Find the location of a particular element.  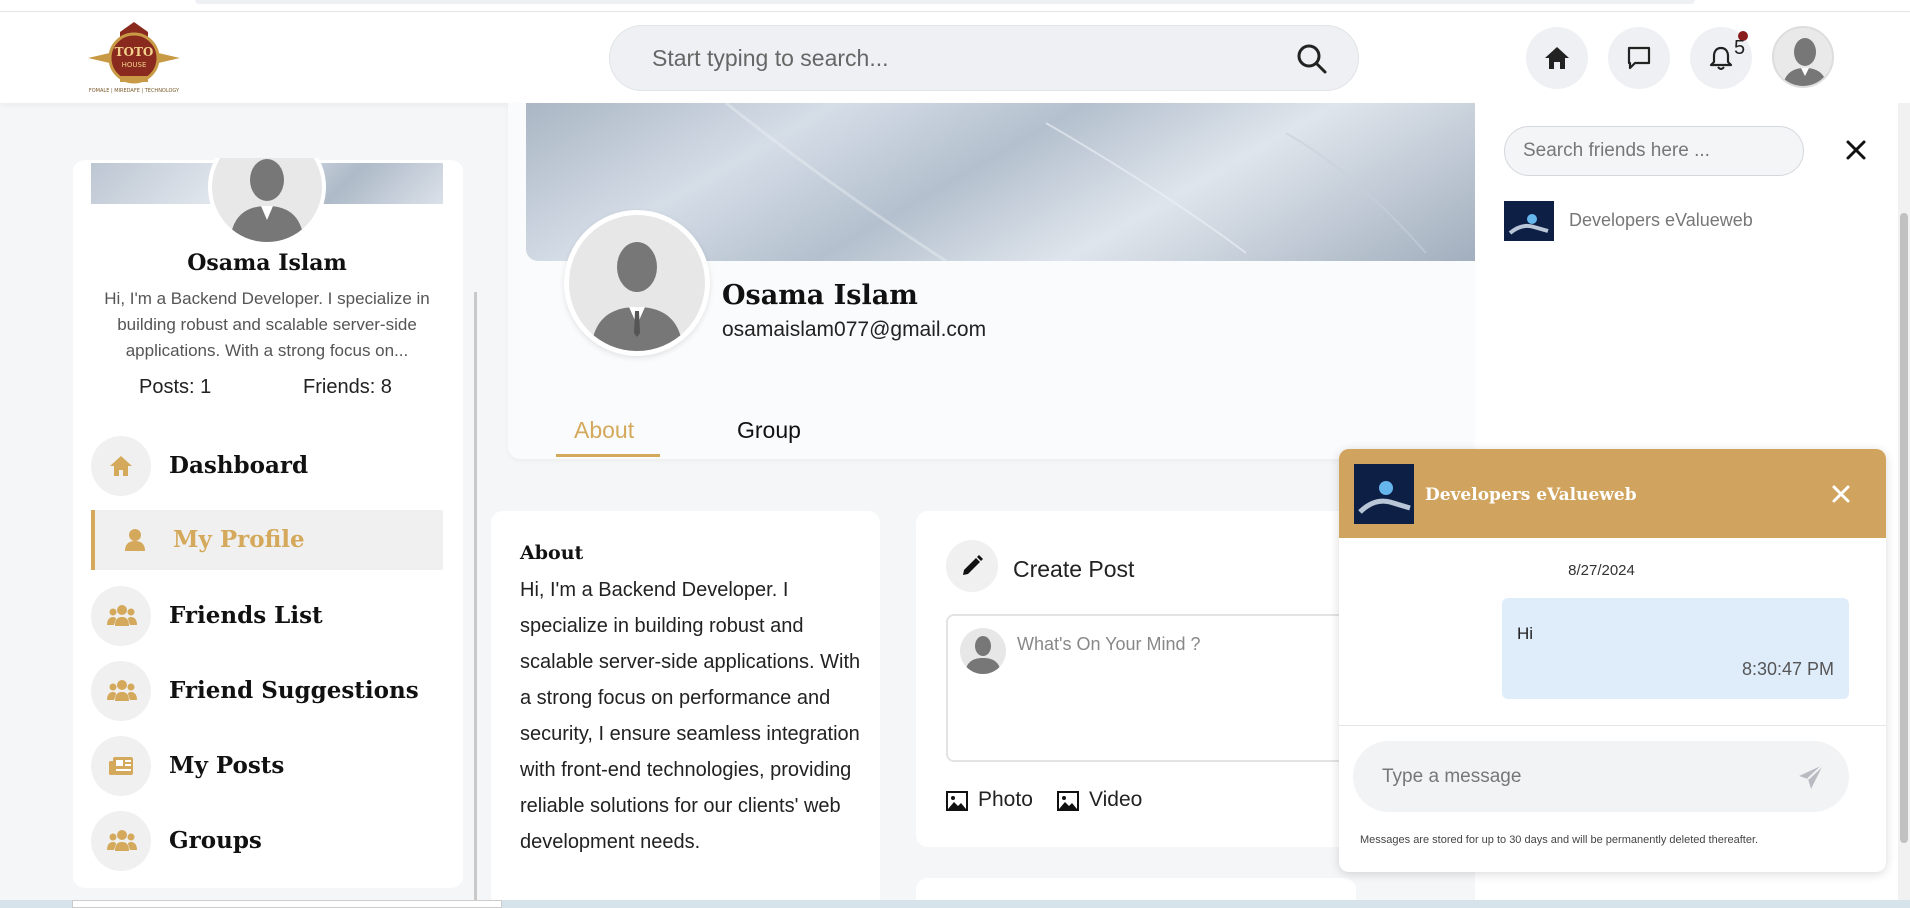

sidebar-item-groups: Groups is located at coordinates (267, 841).